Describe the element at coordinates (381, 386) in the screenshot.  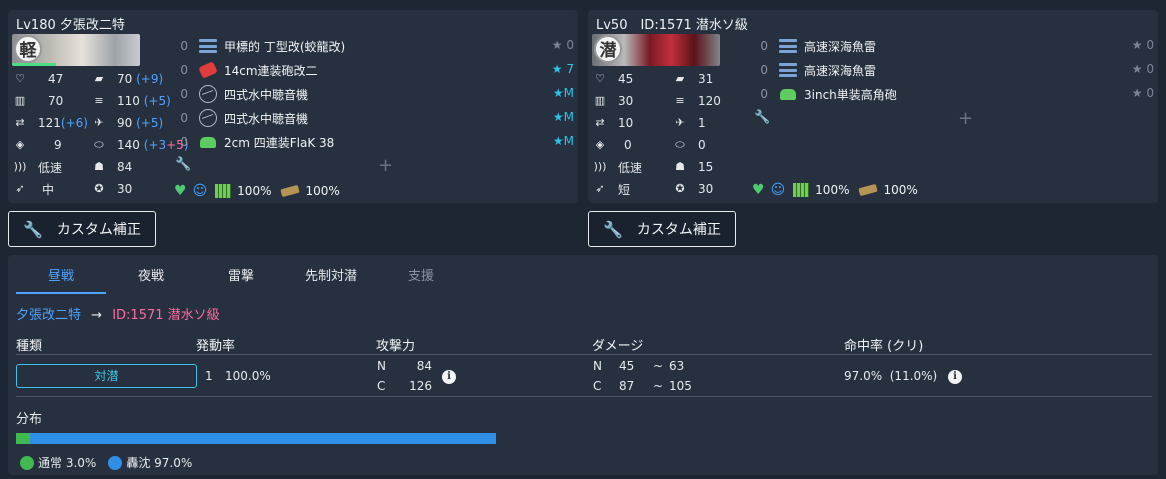
I see `power-crit-label: C` at that location.